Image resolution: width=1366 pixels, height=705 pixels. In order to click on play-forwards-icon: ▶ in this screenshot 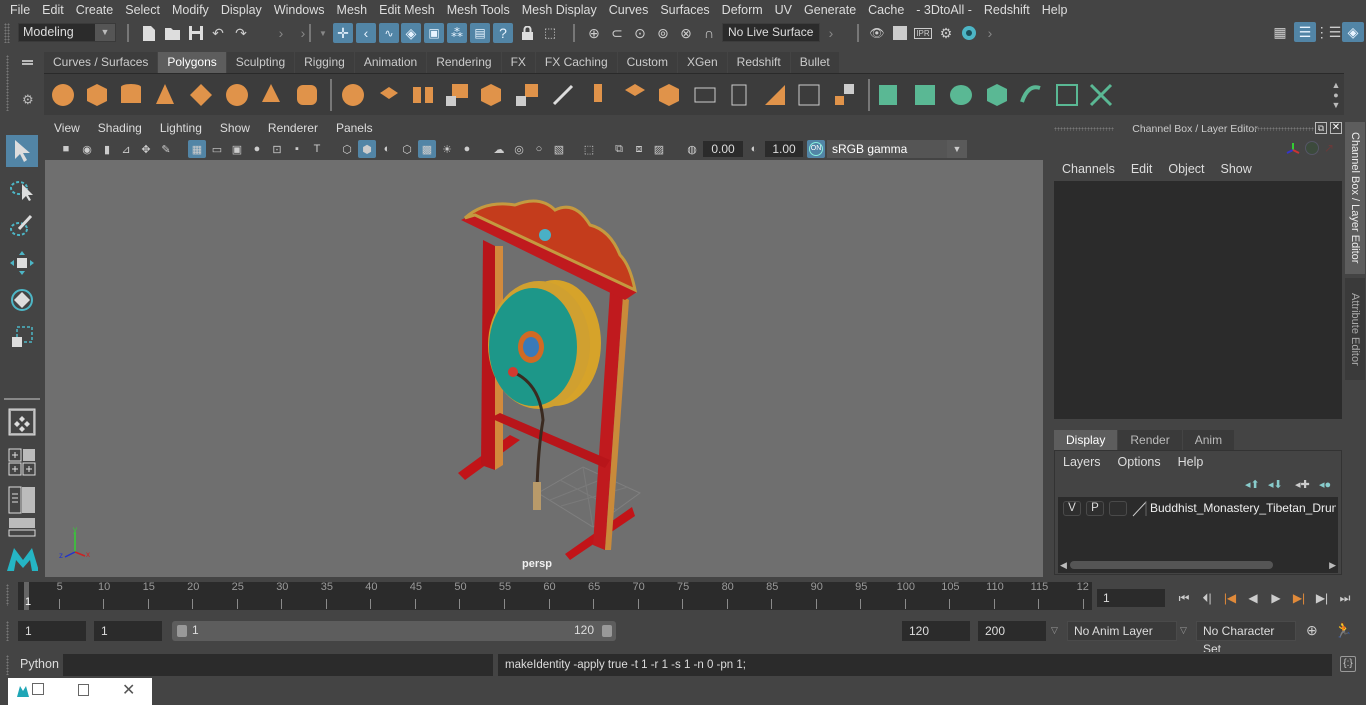, I will do `click(1276, 598)`.